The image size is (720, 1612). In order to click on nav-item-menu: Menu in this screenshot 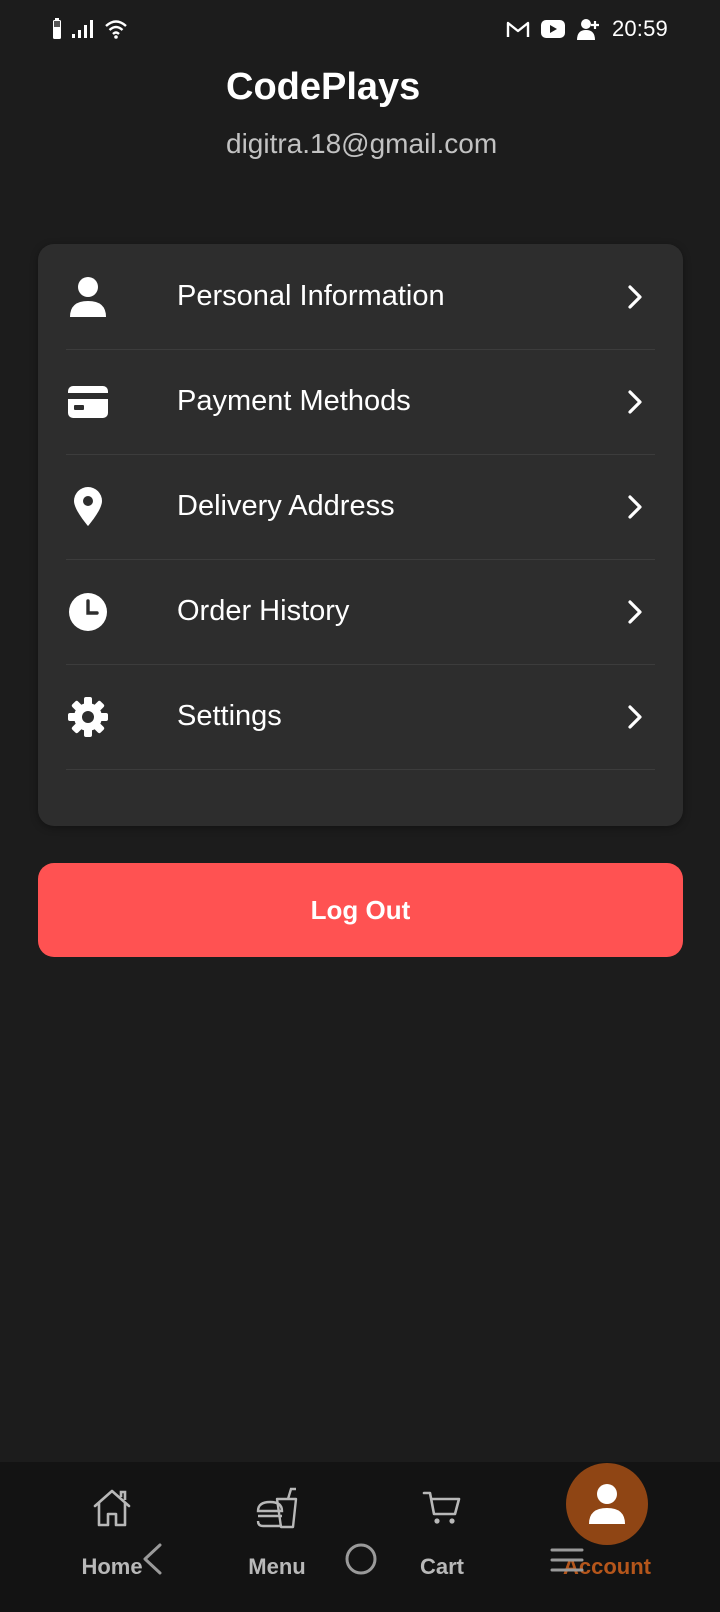, I will do `click(277, 1537)`.